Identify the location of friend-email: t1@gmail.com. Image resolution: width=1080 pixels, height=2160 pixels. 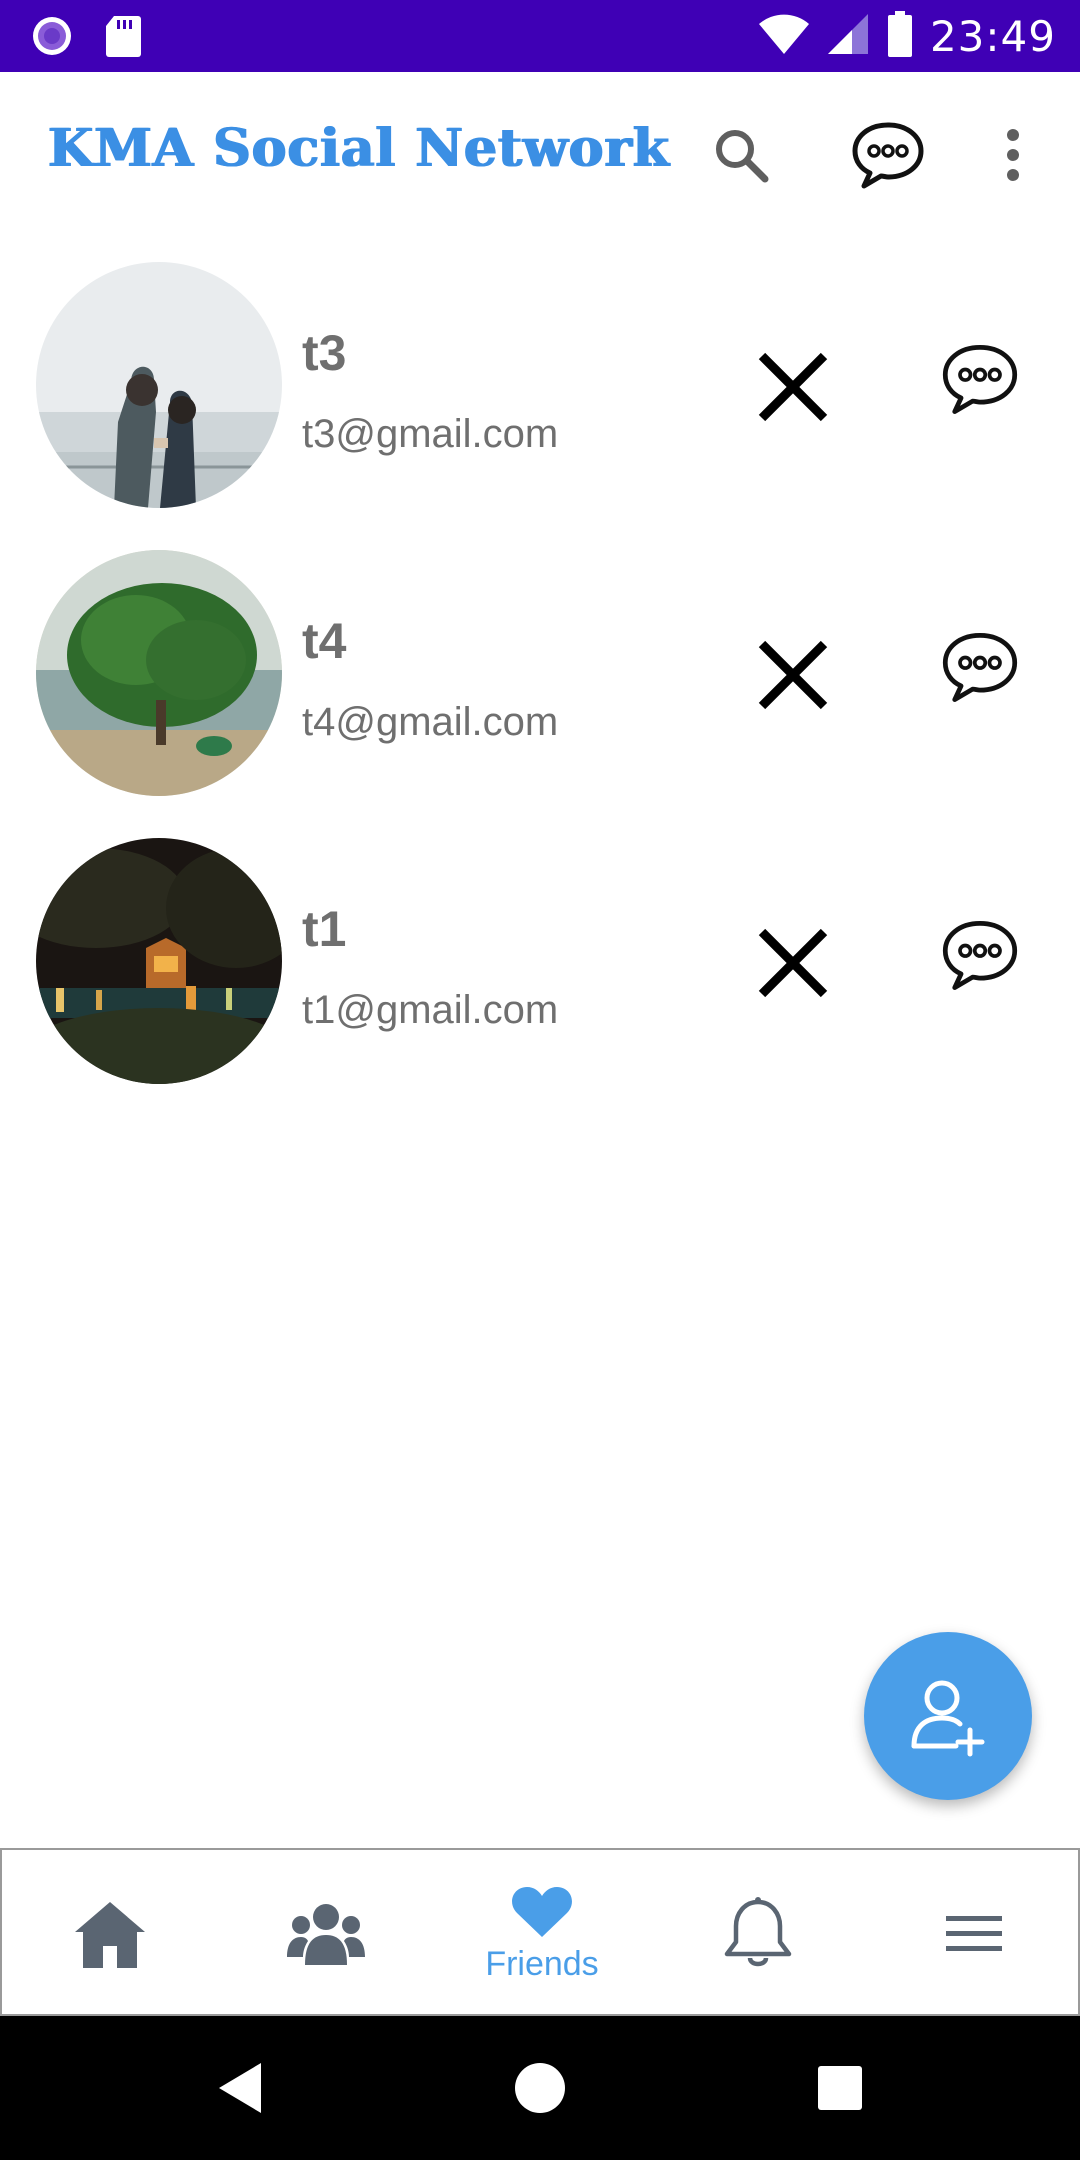
(430, 1010).